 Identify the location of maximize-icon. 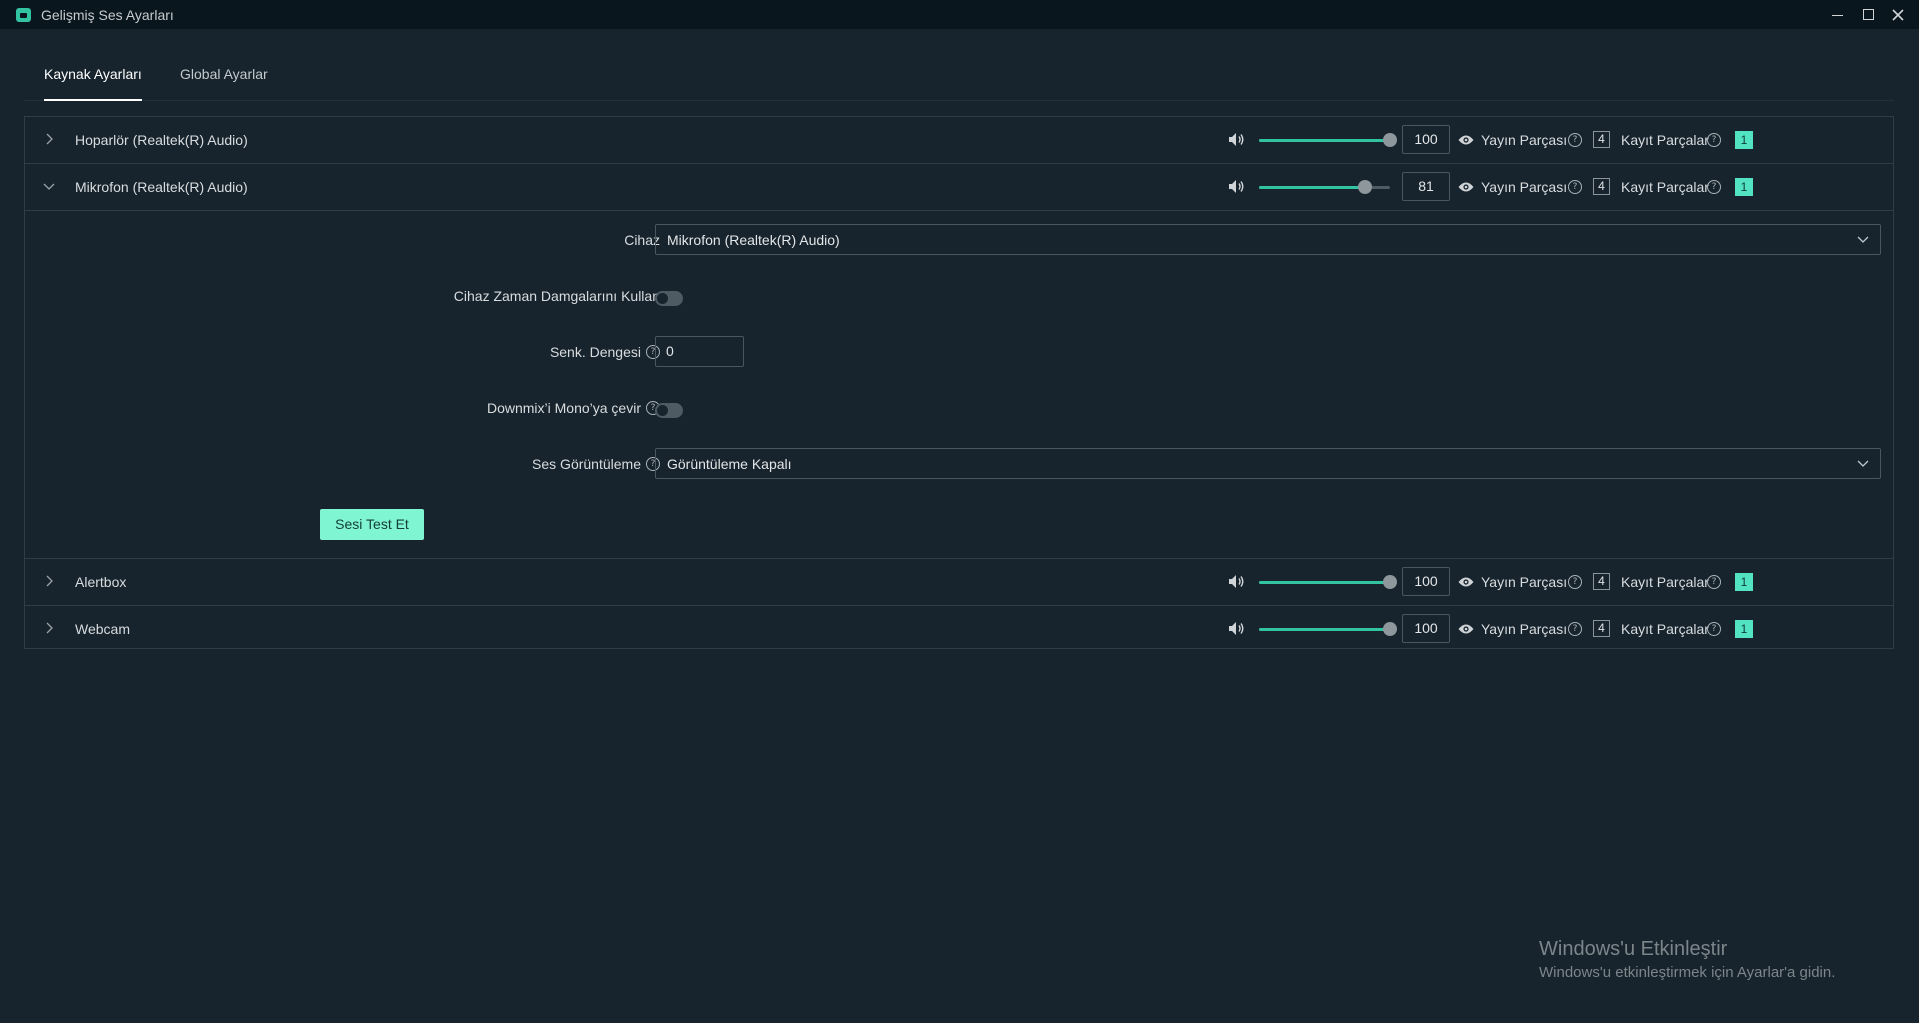
(1868, 14).